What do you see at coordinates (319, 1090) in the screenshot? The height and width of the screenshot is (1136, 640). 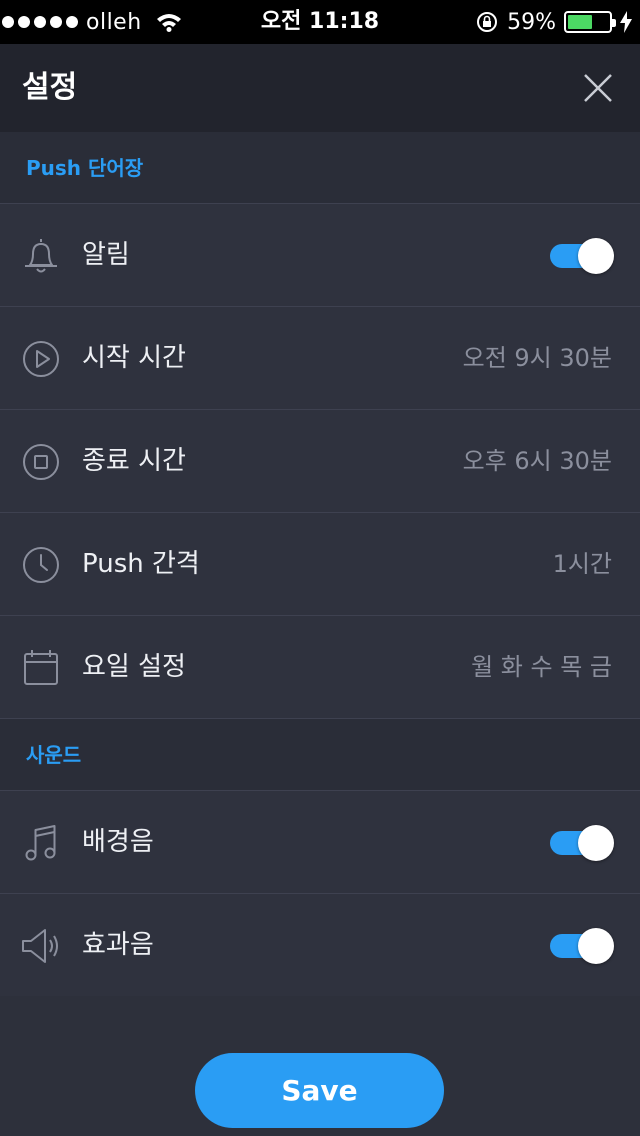 I see `save-button: Save` at bounding box center [319, 1090].